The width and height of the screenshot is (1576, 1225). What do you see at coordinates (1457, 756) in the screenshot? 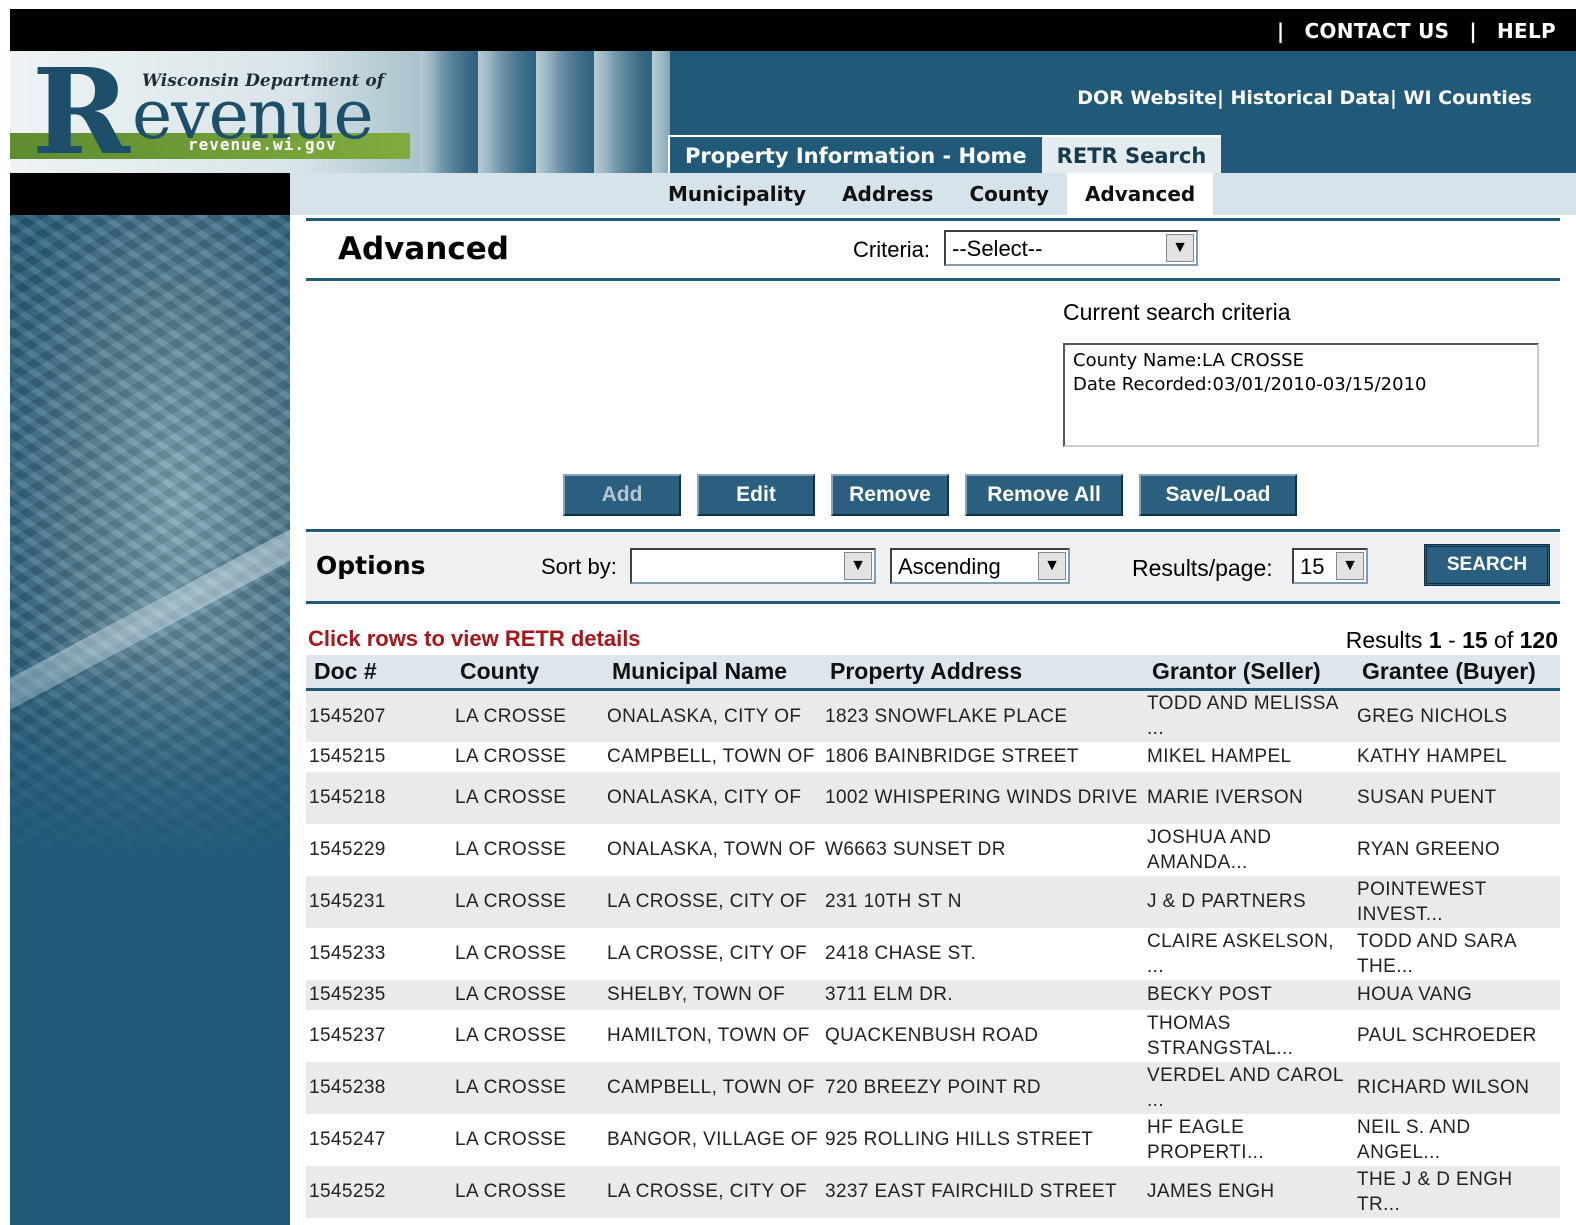
I see `grantee-cell: KATHY HAMPEL` at bounding box center [1457, 756].